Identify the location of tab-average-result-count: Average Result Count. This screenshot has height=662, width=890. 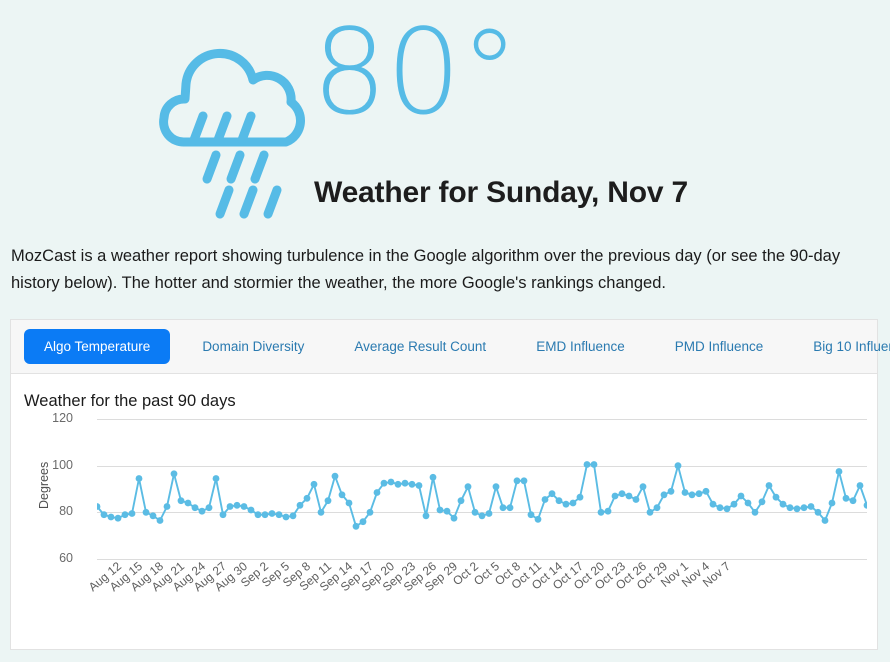
(420, 346).